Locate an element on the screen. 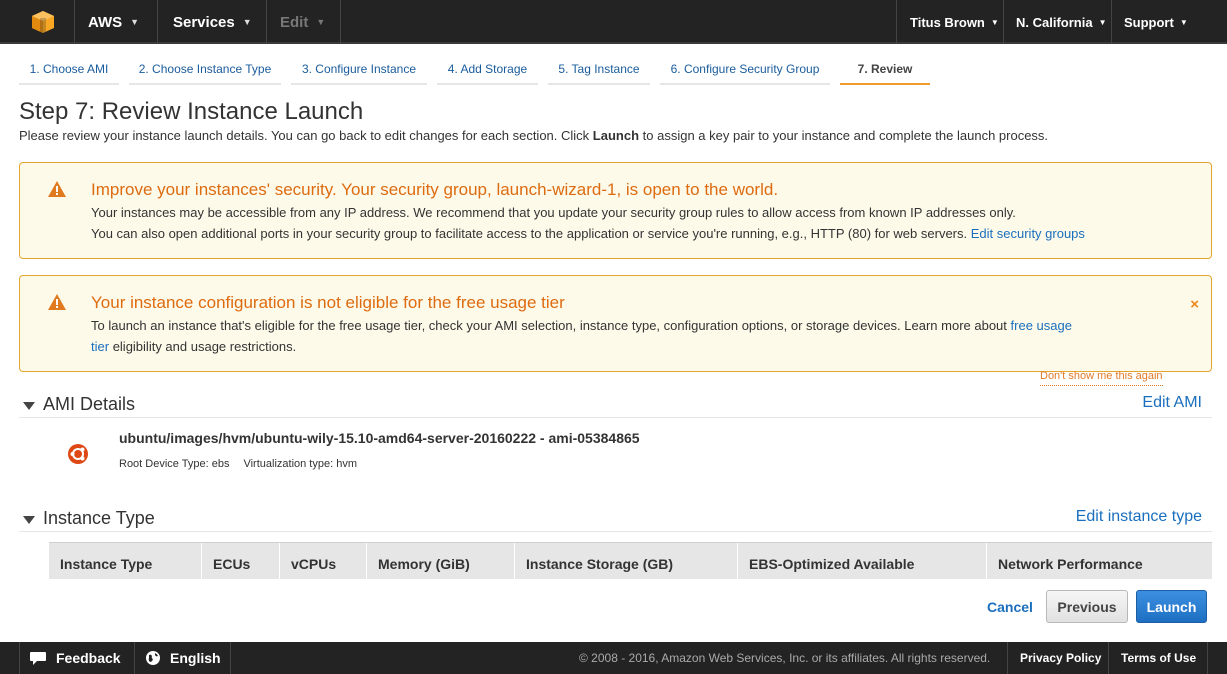 Image resolution: width=1227 pixels, height=674 pixels. tab-label: 7. Review is located at coordinates (885, 68).